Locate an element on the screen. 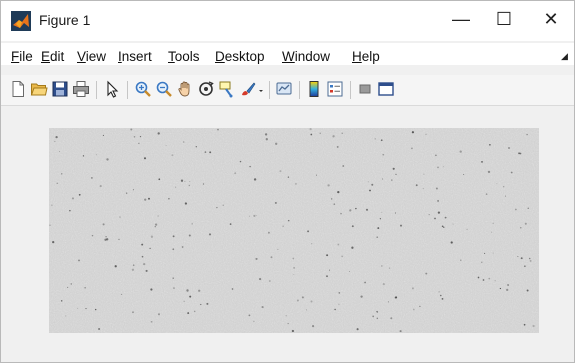 The width and height of the screenshot is (575, 363). title-bar: Figure 1 — ☐ ✕ is located at coordinates (287, 21).